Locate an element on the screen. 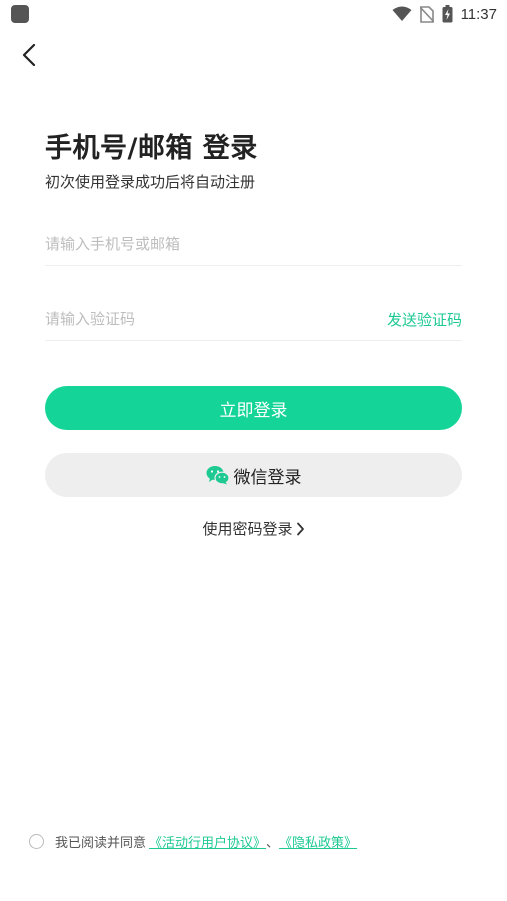 The height and width of the screenshot is (901, 507). agreement-prefix: 我已阅读并同意 is located at coordinates (101, 843).